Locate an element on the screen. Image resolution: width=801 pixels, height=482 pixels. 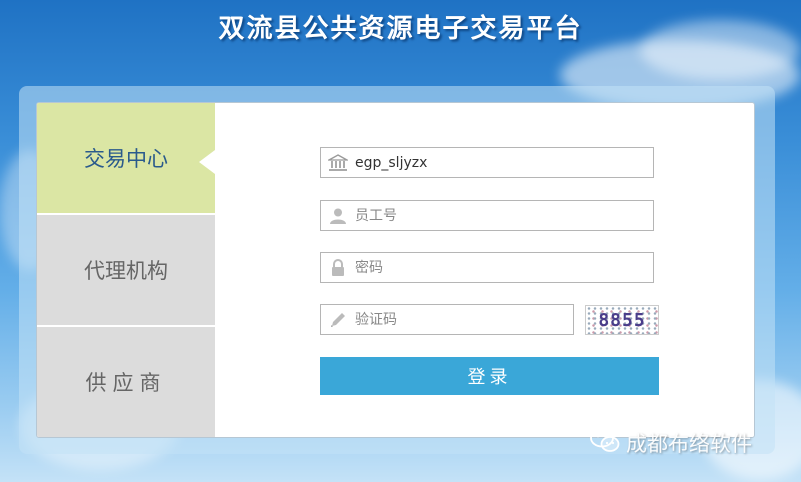
captcha-text: 8855 is located at coordinates (622, 320).